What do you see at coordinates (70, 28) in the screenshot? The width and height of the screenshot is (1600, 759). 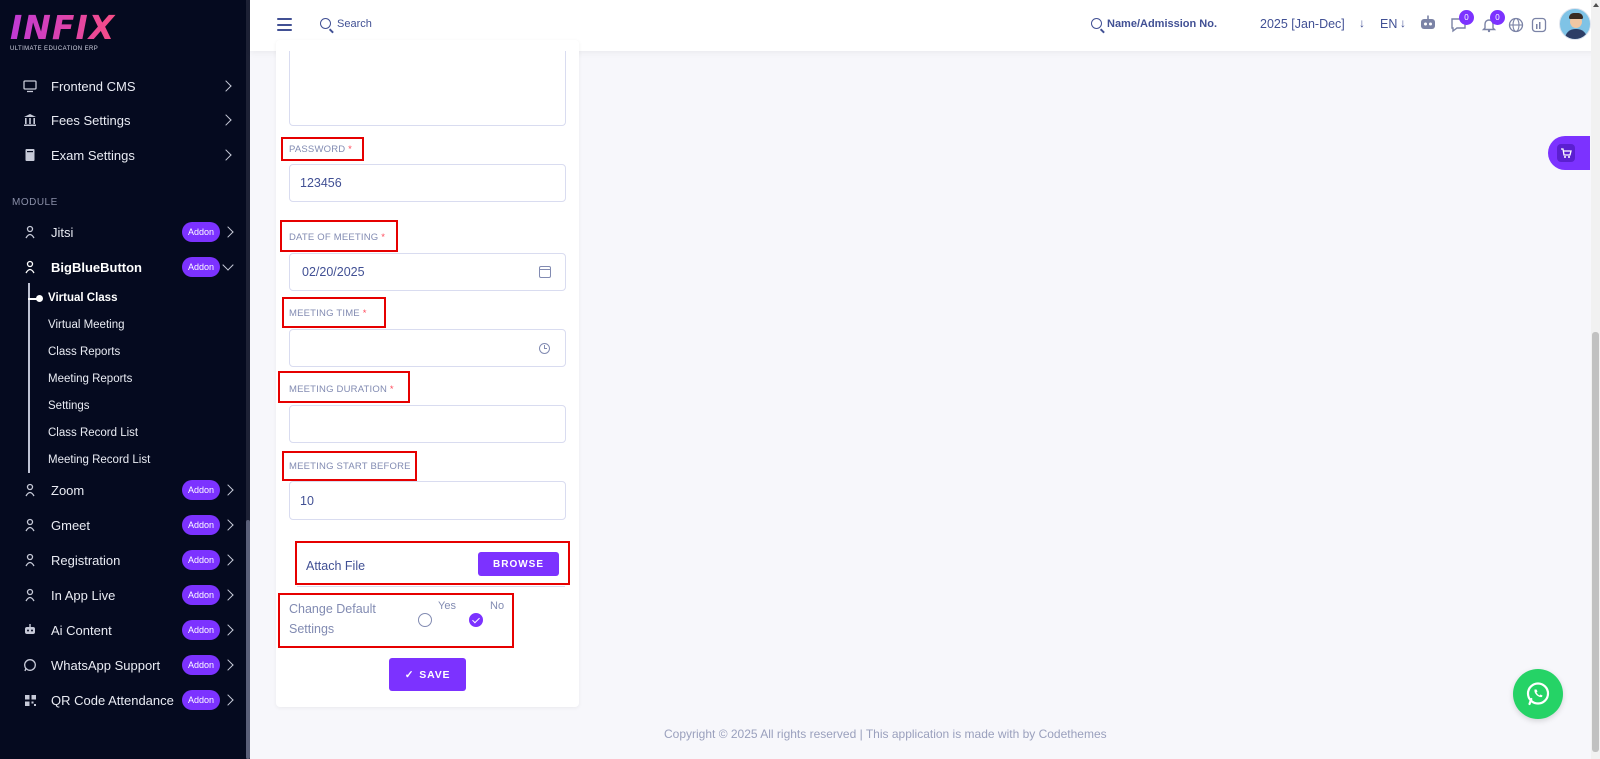 I see `logo-text: INFIX` at bounding box center [70, 28].